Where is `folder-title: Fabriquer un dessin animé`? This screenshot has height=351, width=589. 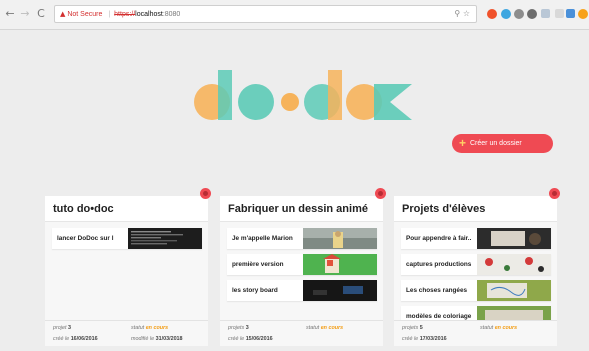
folder-title: Fabriquer un dessin animé is located at coordinates (301, 209).